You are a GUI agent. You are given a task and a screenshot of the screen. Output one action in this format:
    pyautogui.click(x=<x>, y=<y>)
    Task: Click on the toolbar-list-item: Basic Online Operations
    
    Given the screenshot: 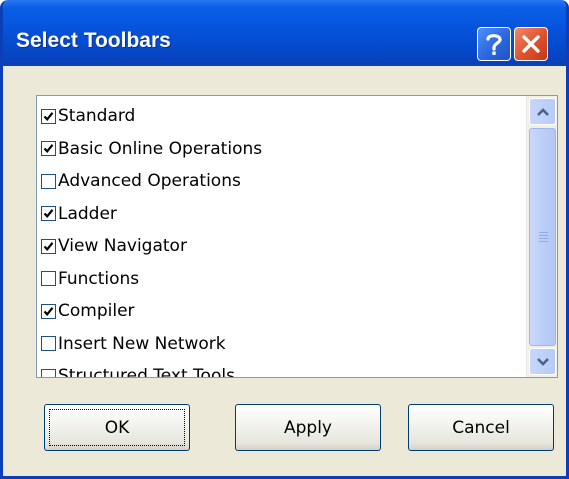 What is the action you would take?
    pyautogui.click(x=278, y=149)
    